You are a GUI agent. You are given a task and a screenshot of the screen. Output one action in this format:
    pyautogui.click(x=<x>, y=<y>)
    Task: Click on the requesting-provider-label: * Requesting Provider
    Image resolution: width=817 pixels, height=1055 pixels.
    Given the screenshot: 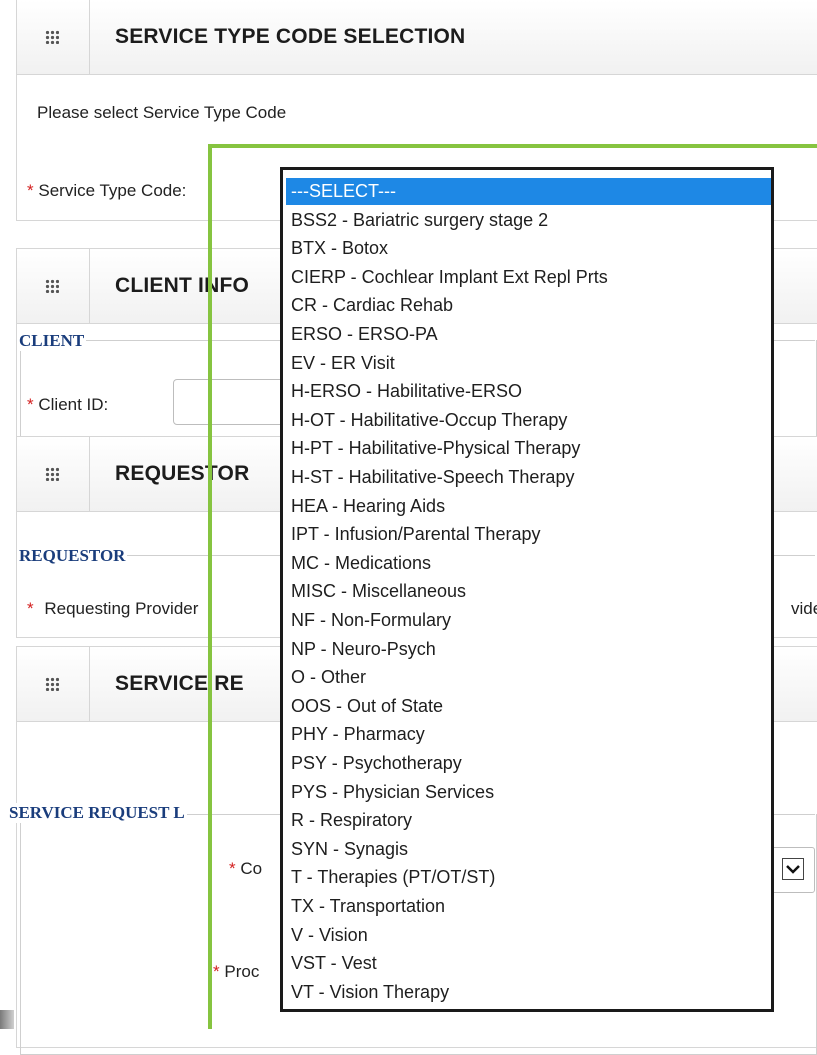 What is the action you would take?
    pyautogui.click(x=112, y=609)
    